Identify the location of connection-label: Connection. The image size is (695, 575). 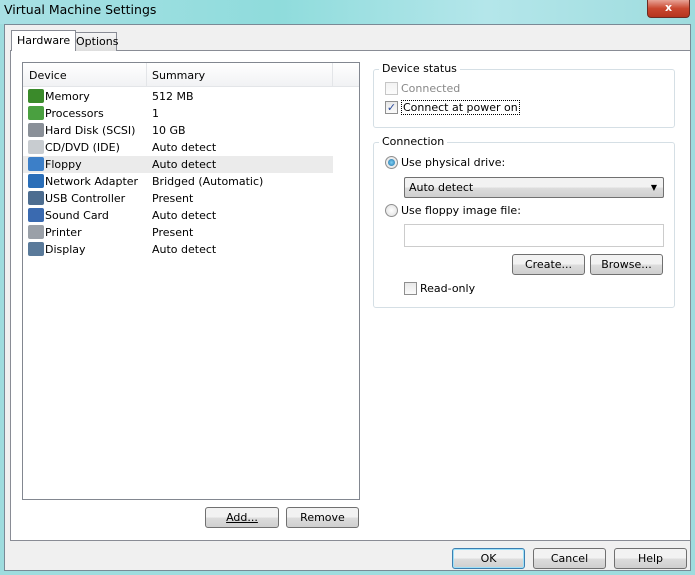
(413, 141).